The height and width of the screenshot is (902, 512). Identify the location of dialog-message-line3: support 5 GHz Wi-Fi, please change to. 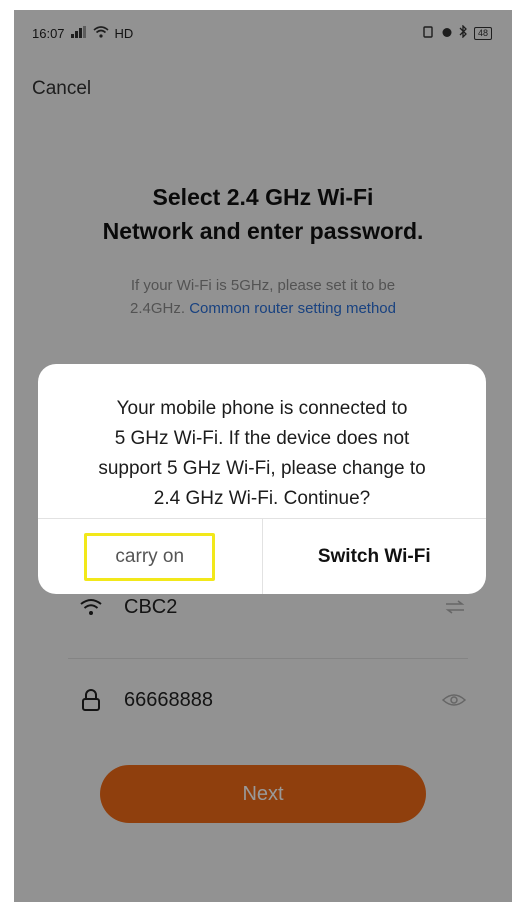
(262, 468).